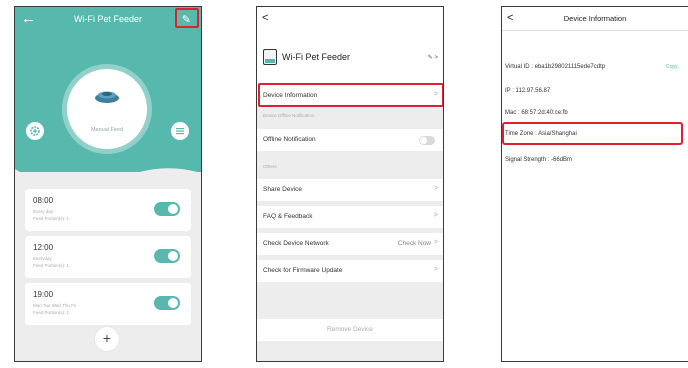 This screenshot has height=368, width=688. I want to click on row-label: Share Device, so click(283, 189).